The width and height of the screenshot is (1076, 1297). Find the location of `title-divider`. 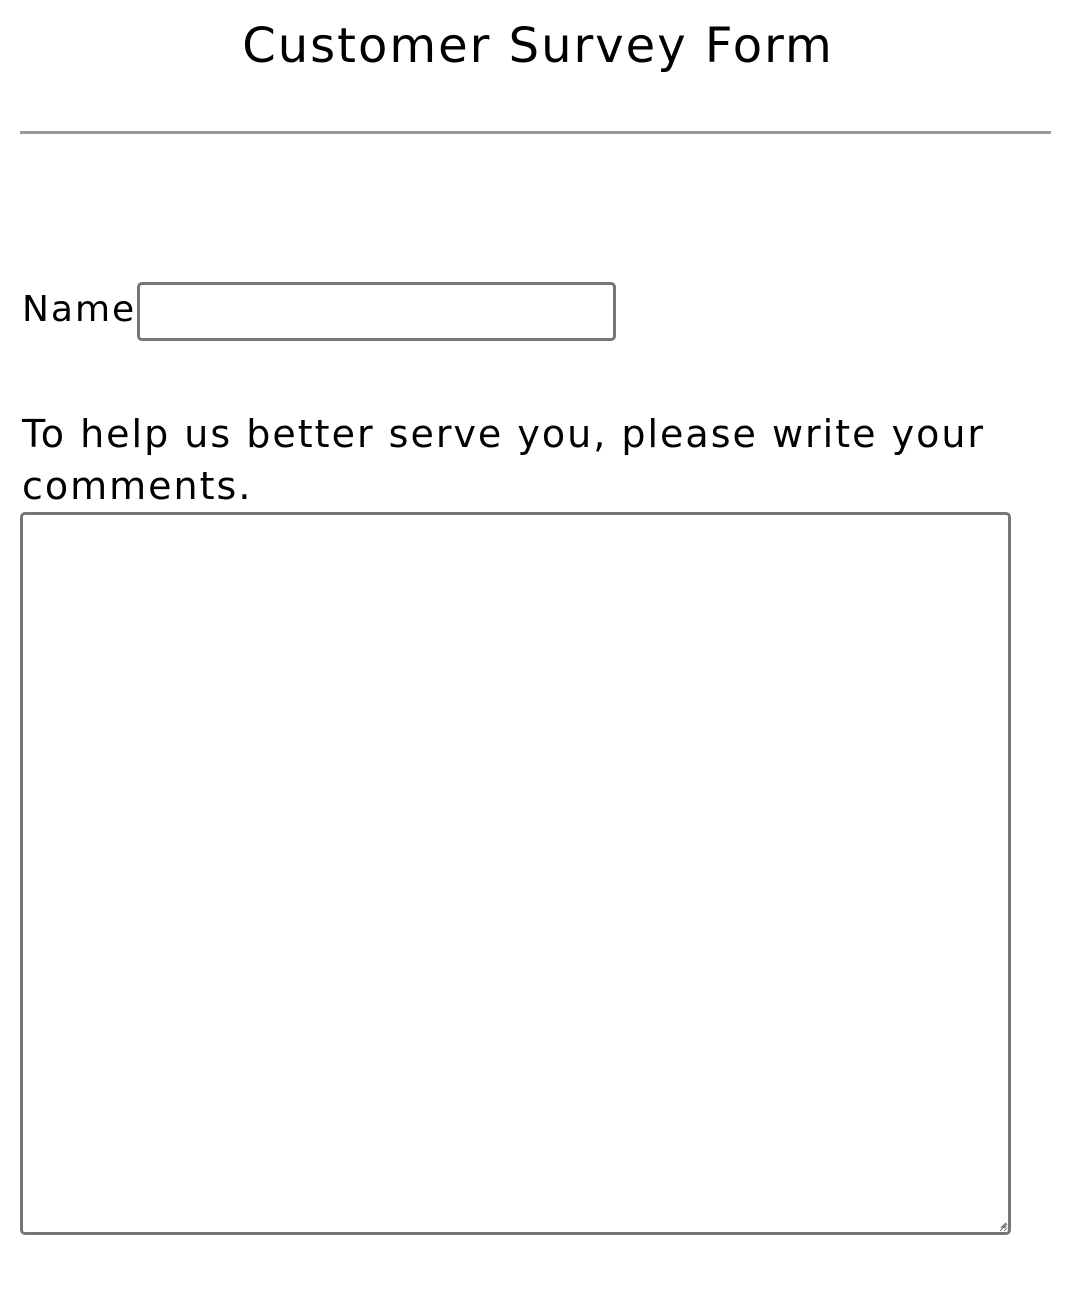

title-divider is located at coordinates (535, 132).